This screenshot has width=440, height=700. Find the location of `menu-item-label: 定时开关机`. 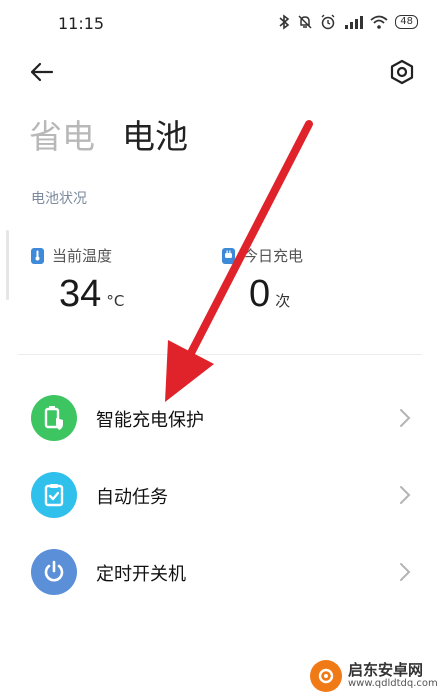

menu-item-label: 定时开关机 is located at coordinates (141, 574).